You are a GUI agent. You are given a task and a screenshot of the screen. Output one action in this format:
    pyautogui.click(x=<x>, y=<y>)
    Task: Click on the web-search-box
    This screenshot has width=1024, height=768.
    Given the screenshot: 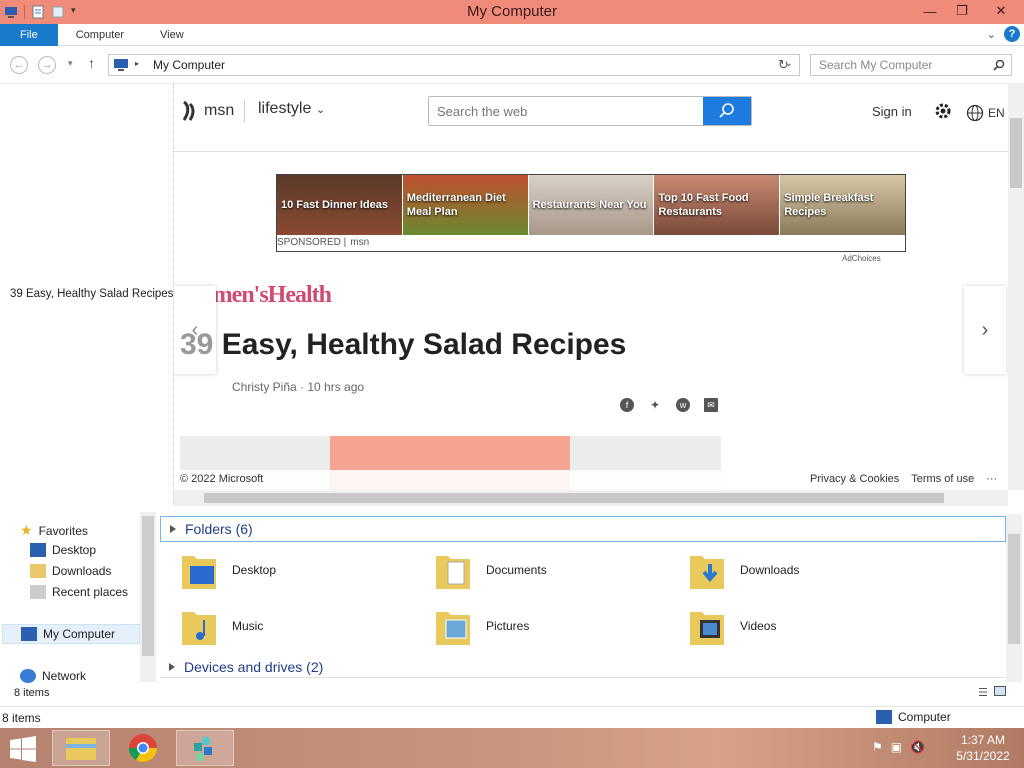 What is the action you would take?
    pyautogui.click(x=590, y=111)
    